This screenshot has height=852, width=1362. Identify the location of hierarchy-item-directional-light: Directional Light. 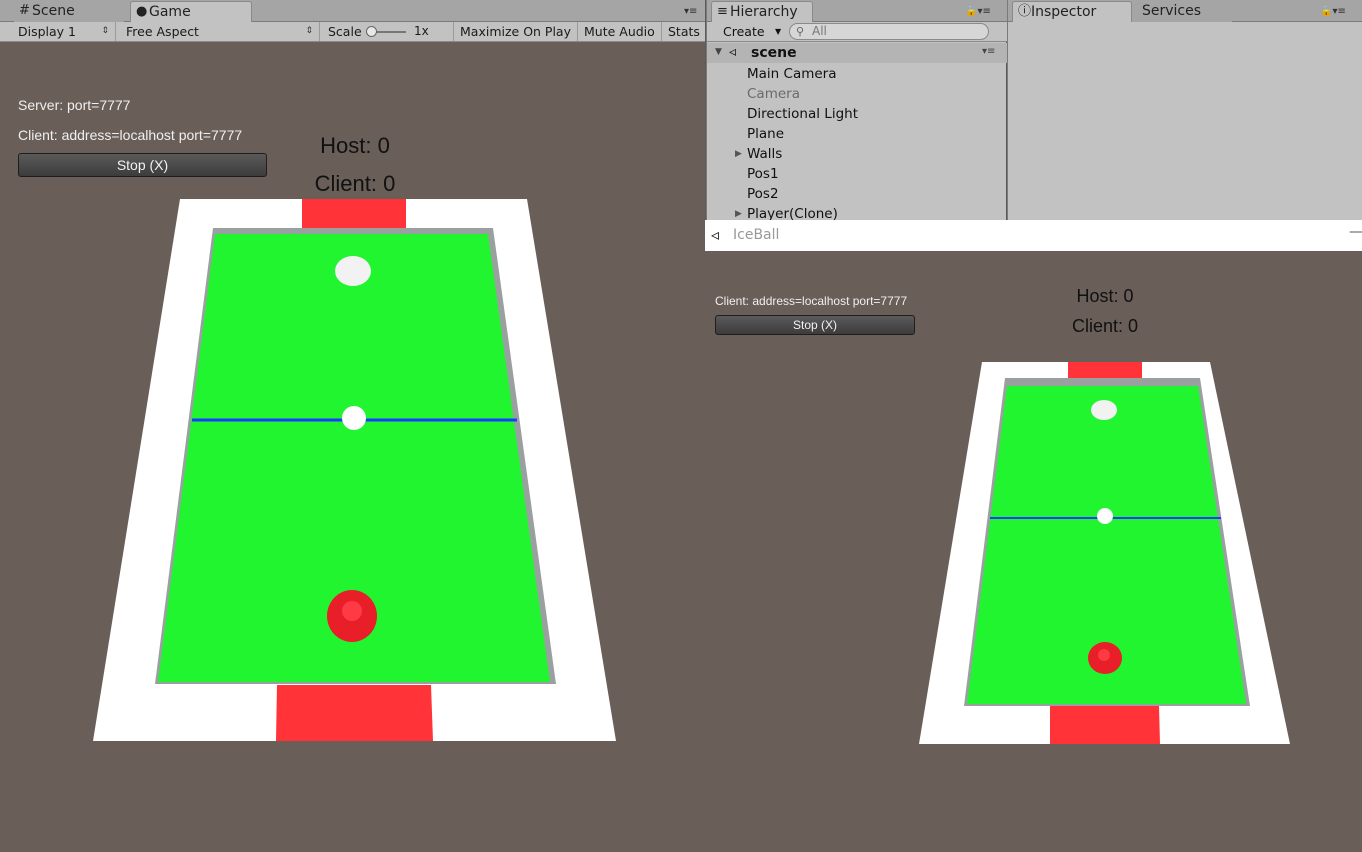
(802, 114).